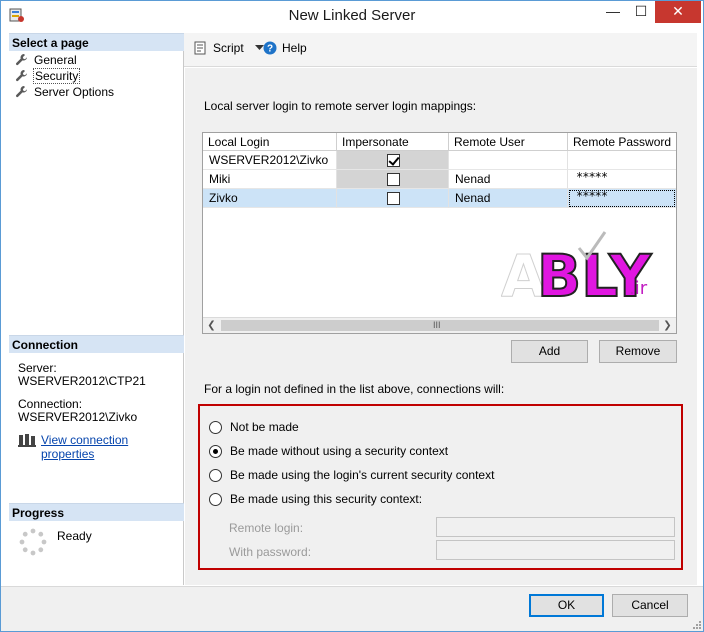 This screenshot has height=632, width=704. Describe the element at coordinates (678, 12) in the screenshot. I see `close-button: ✕` at that location.